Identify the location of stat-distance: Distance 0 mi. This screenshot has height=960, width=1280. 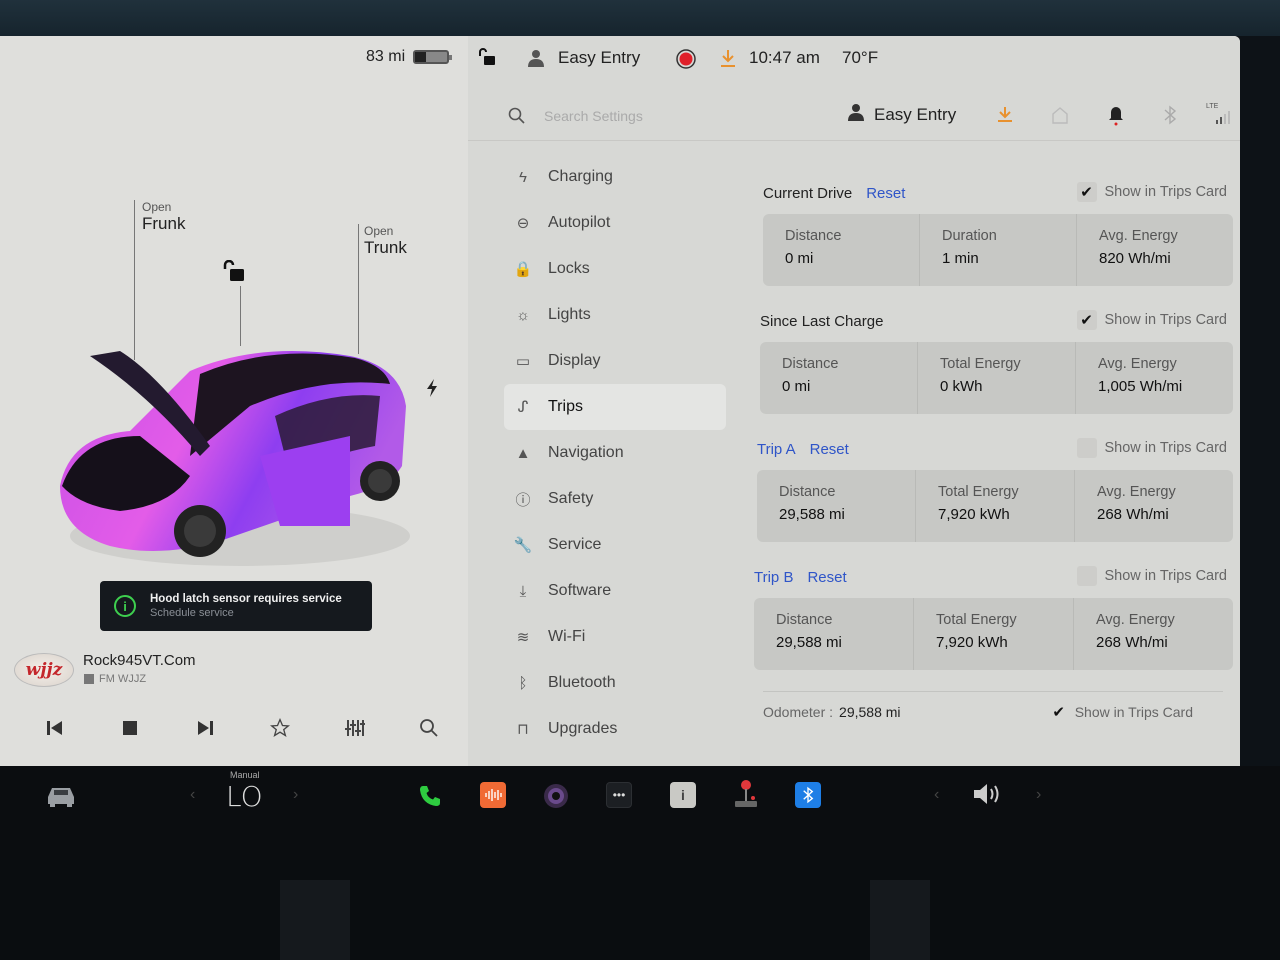
(841, 250).